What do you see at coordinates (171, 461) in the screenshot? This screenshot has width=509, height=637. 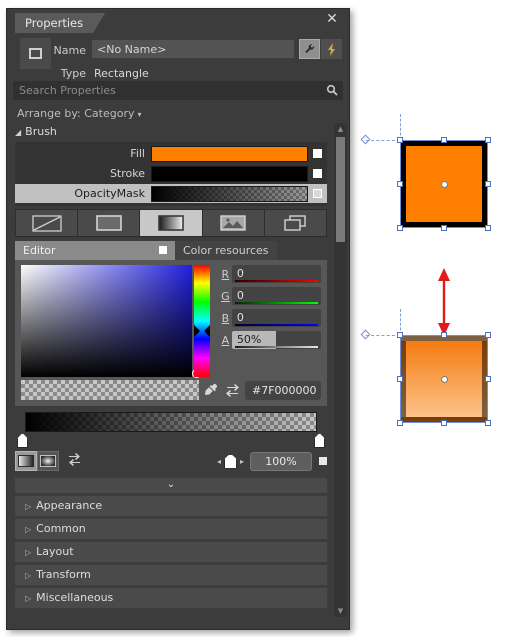 I see `gradient-toolbar: ◂ ▸ 100%` at bounding box center [171, 461].